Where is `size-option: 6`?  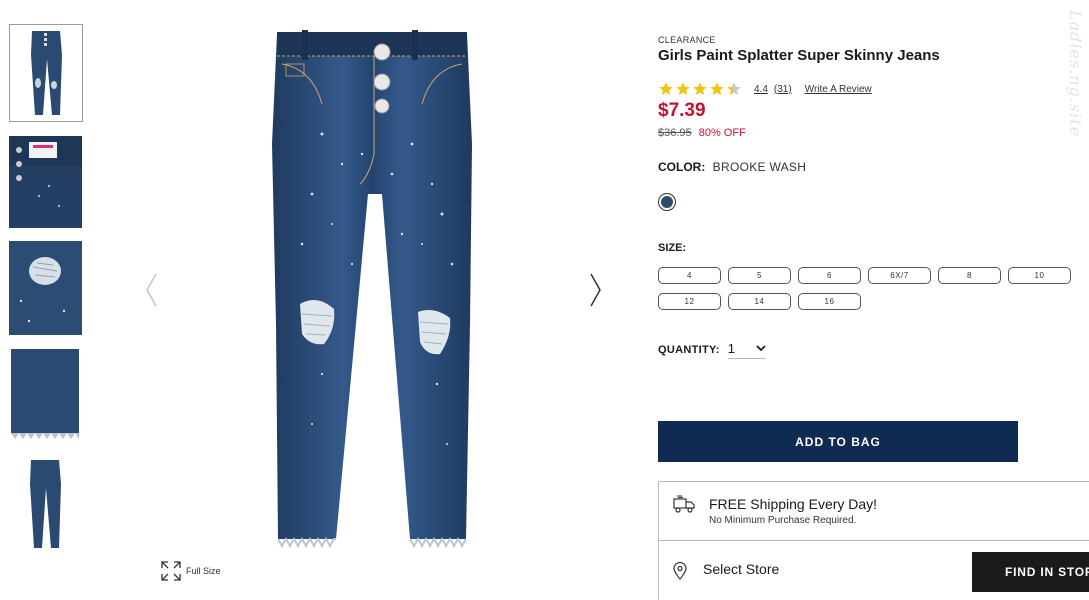 size-option: 6 is located at coordinates (829, 275).